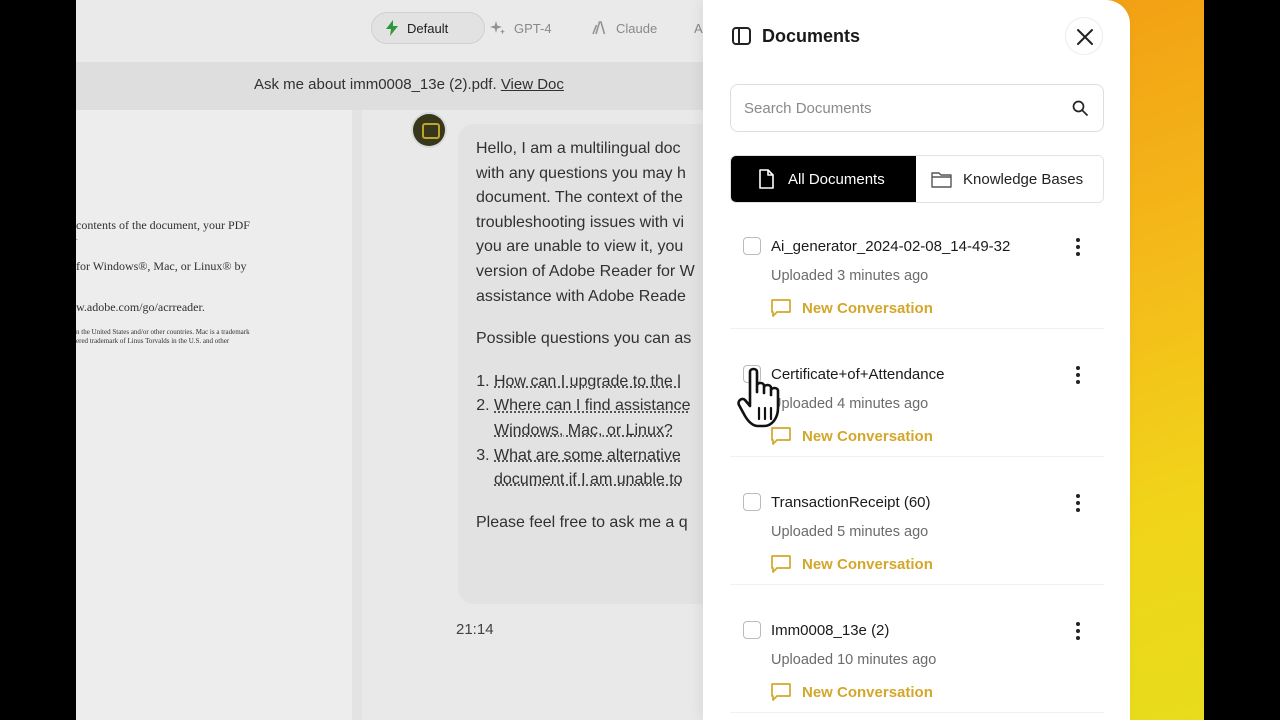 The width and height of the screenshot is (1280, 720). I want to click on drawer-header: Documents, so click(916, 36).